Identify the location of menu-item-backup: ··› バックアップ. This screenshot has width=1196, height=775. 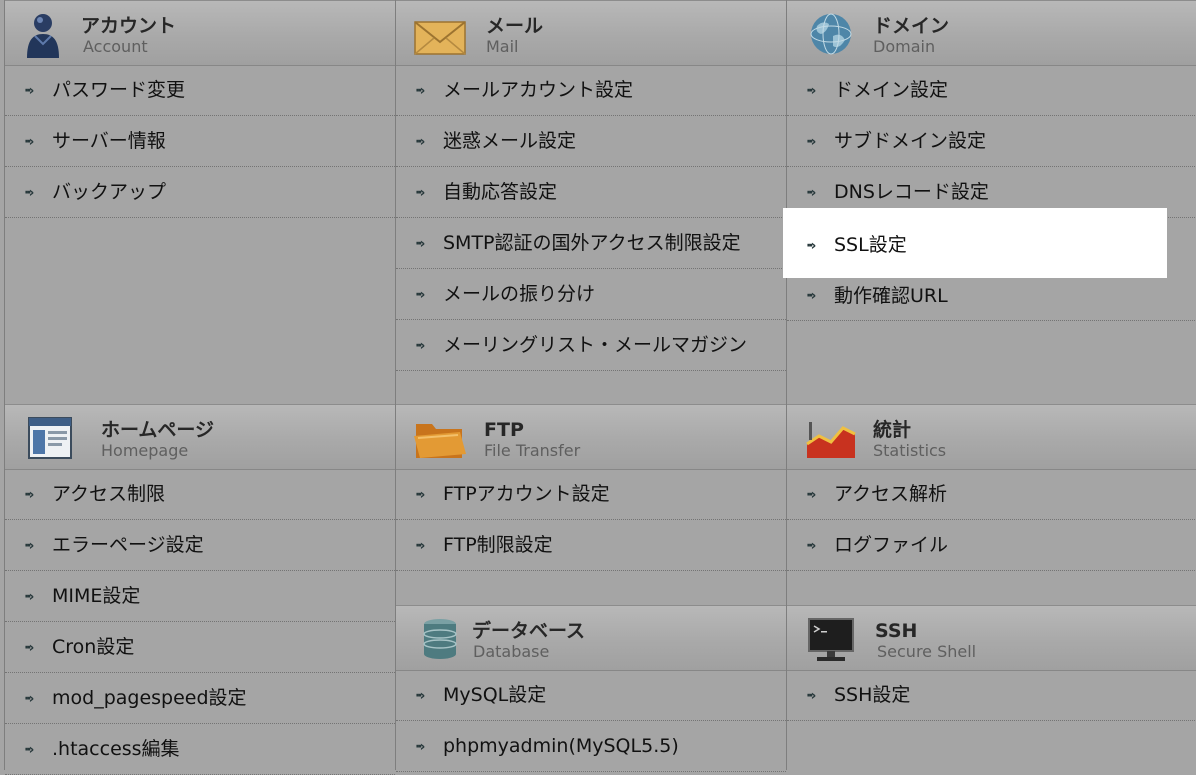
(200, 192).